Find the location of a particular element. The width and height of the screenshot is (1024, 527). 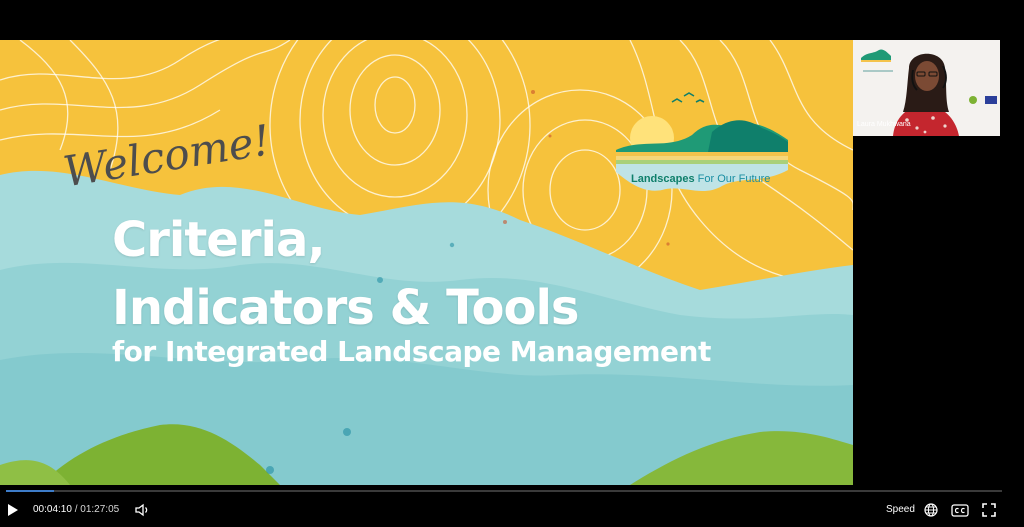

time-display: 00:04:10 / 01:27:05 is located at coordinates (76, 509).